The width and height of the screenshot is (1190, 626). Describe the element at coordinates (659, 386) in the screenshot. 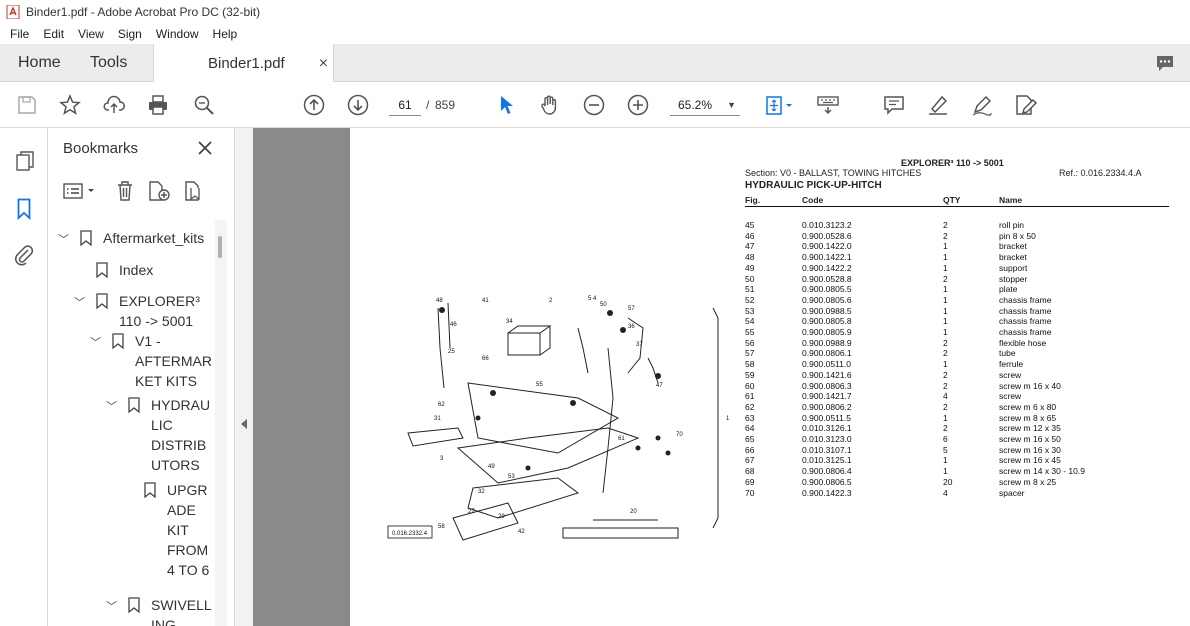

I see `svg-text: 47` at that location.